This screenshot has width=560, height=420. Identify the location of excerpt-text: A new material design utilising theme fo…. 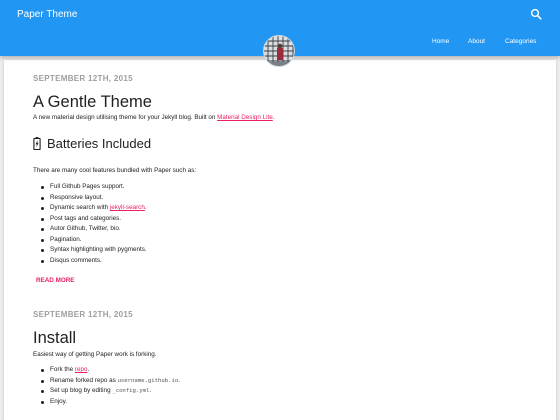
(125, 117).